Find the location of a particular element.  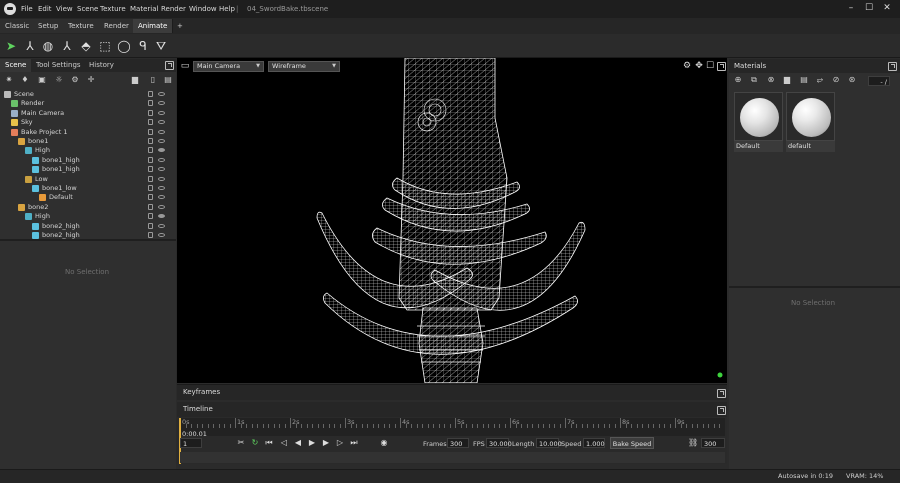

material-thumb-default2 is located at coordinates (810, 116).